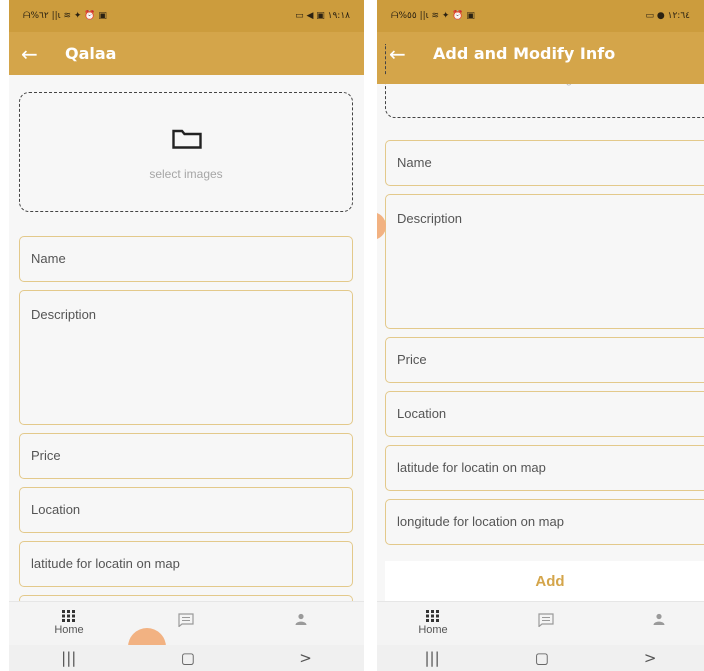  Describe the element at coordinates (540, 16) in the screenshot. I see `status-bar: ᗩ%٥٥ ||ι ≋ ✦ ⏰ ▣ ▭ ● ١٢:٦٤` at that location.